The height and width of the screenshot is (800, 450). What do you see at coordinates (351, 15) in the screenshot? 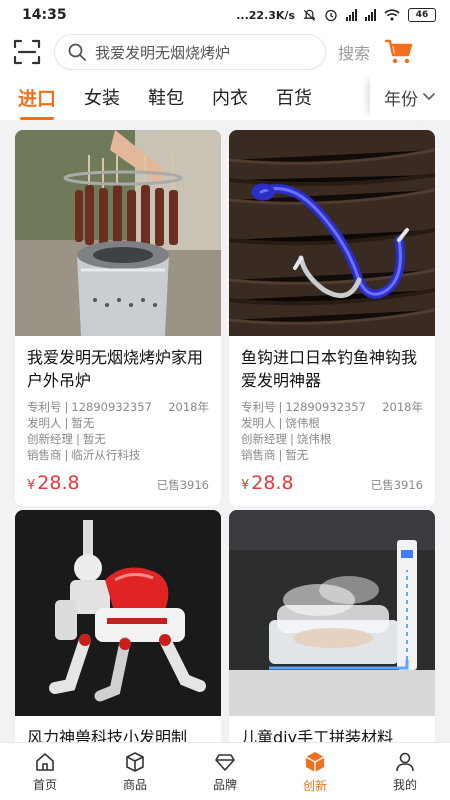
I see `signal-icon` at bounding box center [351, 15].